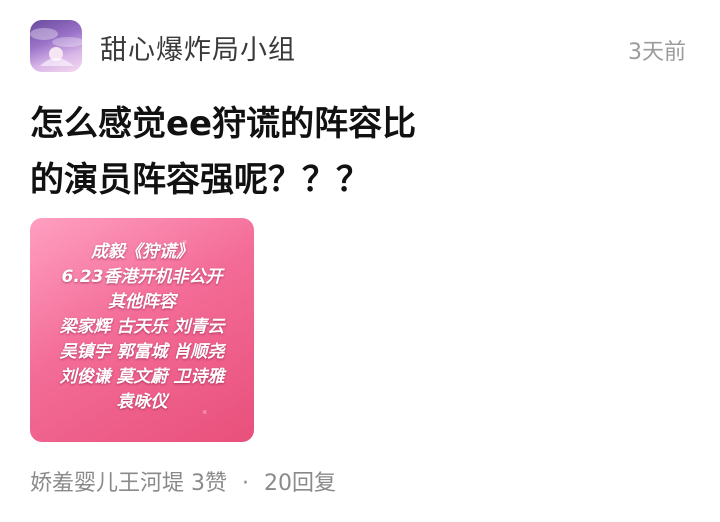 This screenshot has height=522, width=720. I want to click on group-name: 甜心爆炸局小组, so click(198, 47).